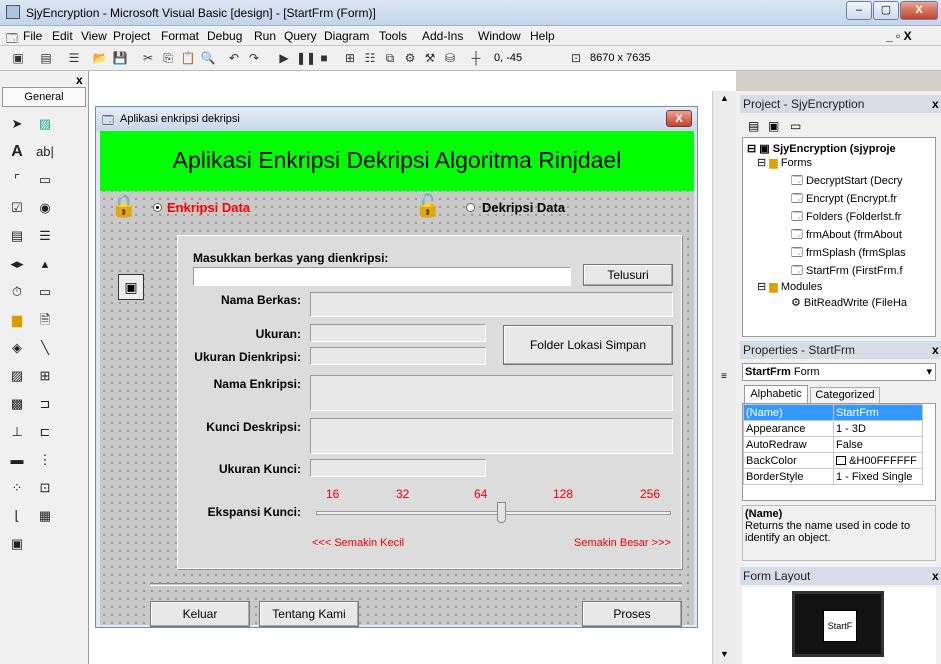 This screenshot has height=664, width=941. What do you see at coordinates (234, 58) in the screenshot?
I see `undo-icon: ↶` at bounding box center [234, 58].